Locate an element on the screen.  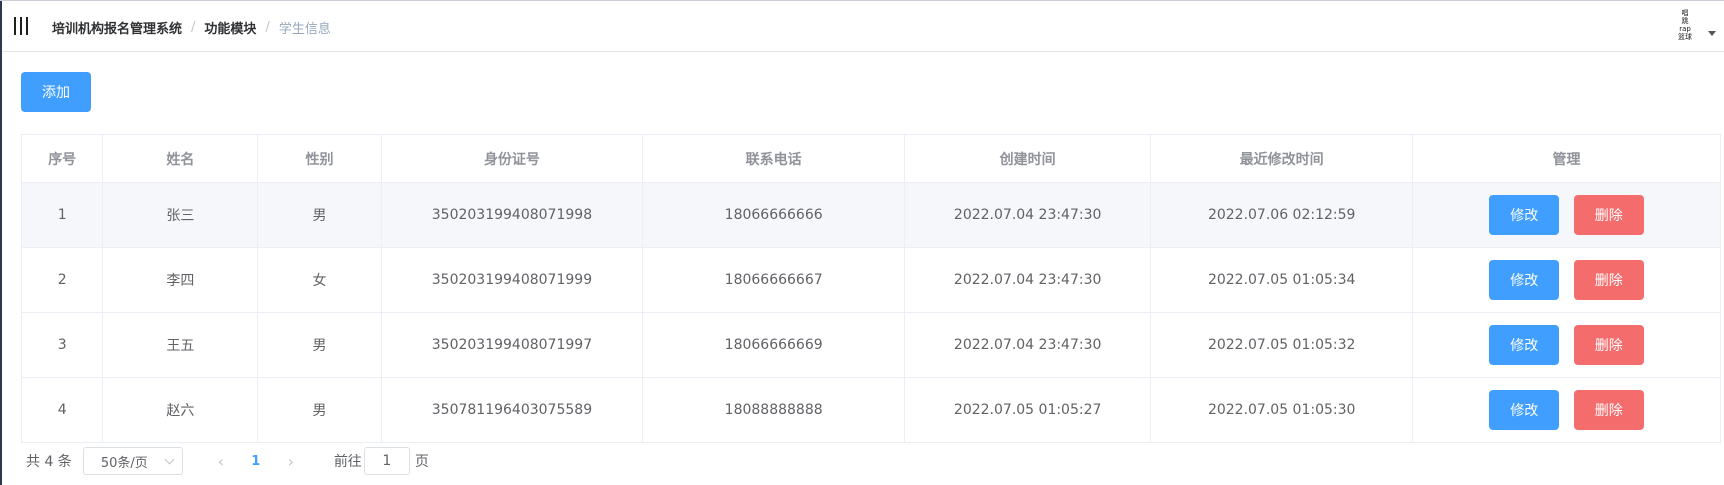
column-header-id-card: 身份证号 is located at coordinates (512, 158).